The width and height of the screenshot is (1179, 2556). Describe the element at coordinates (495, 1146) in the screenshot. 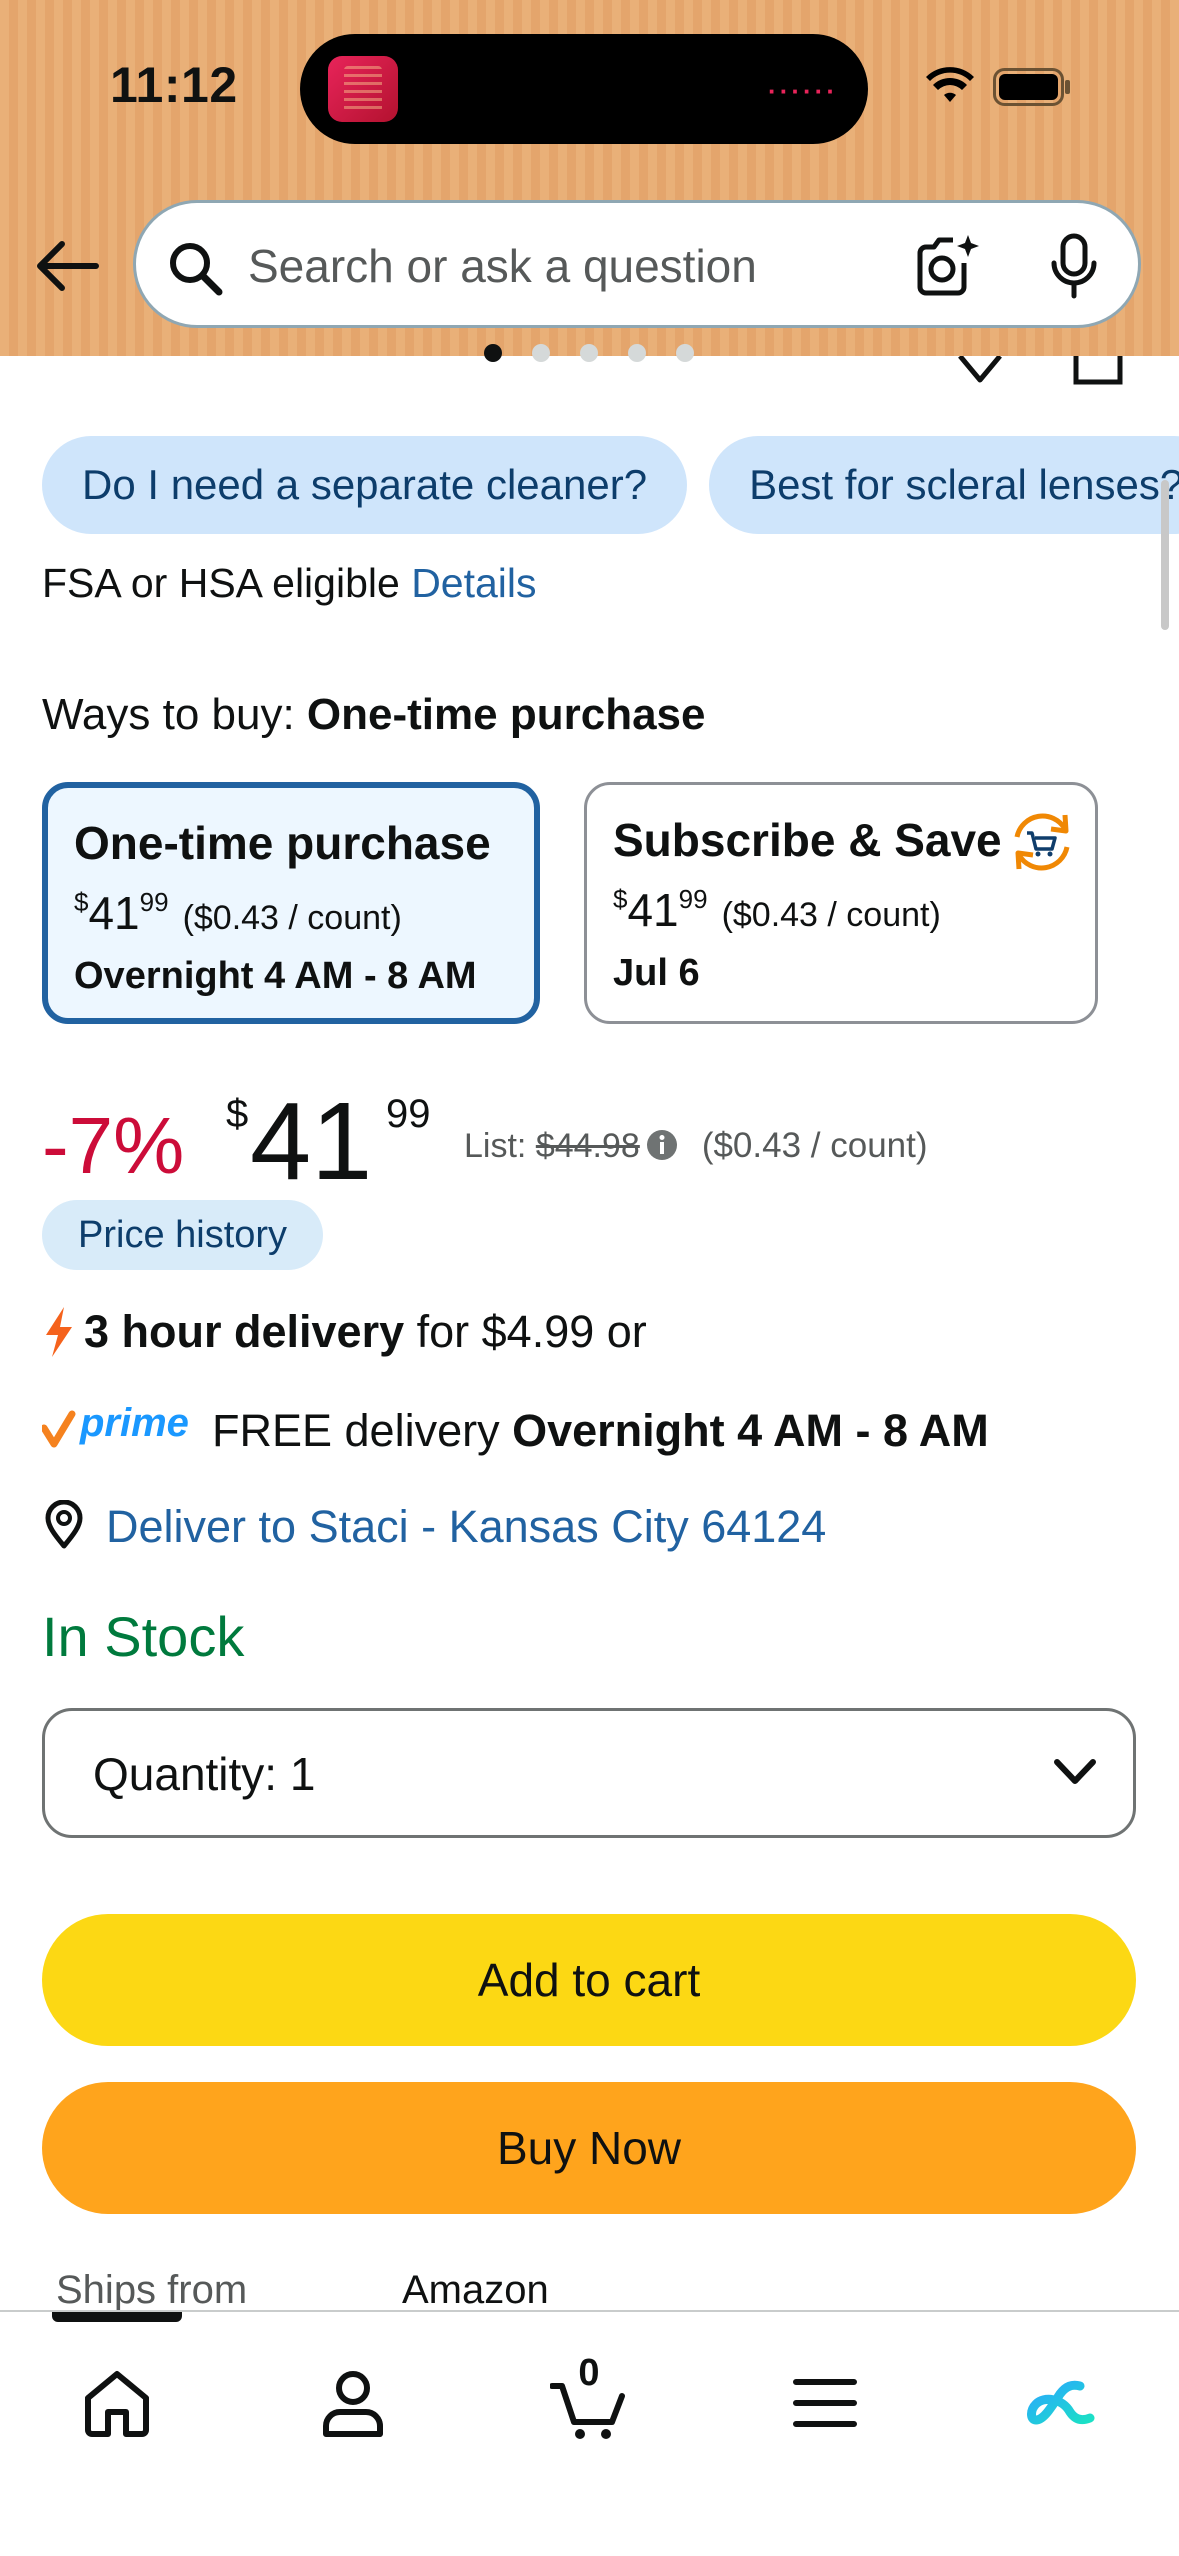

I see `list-price-label: List:` at that location.